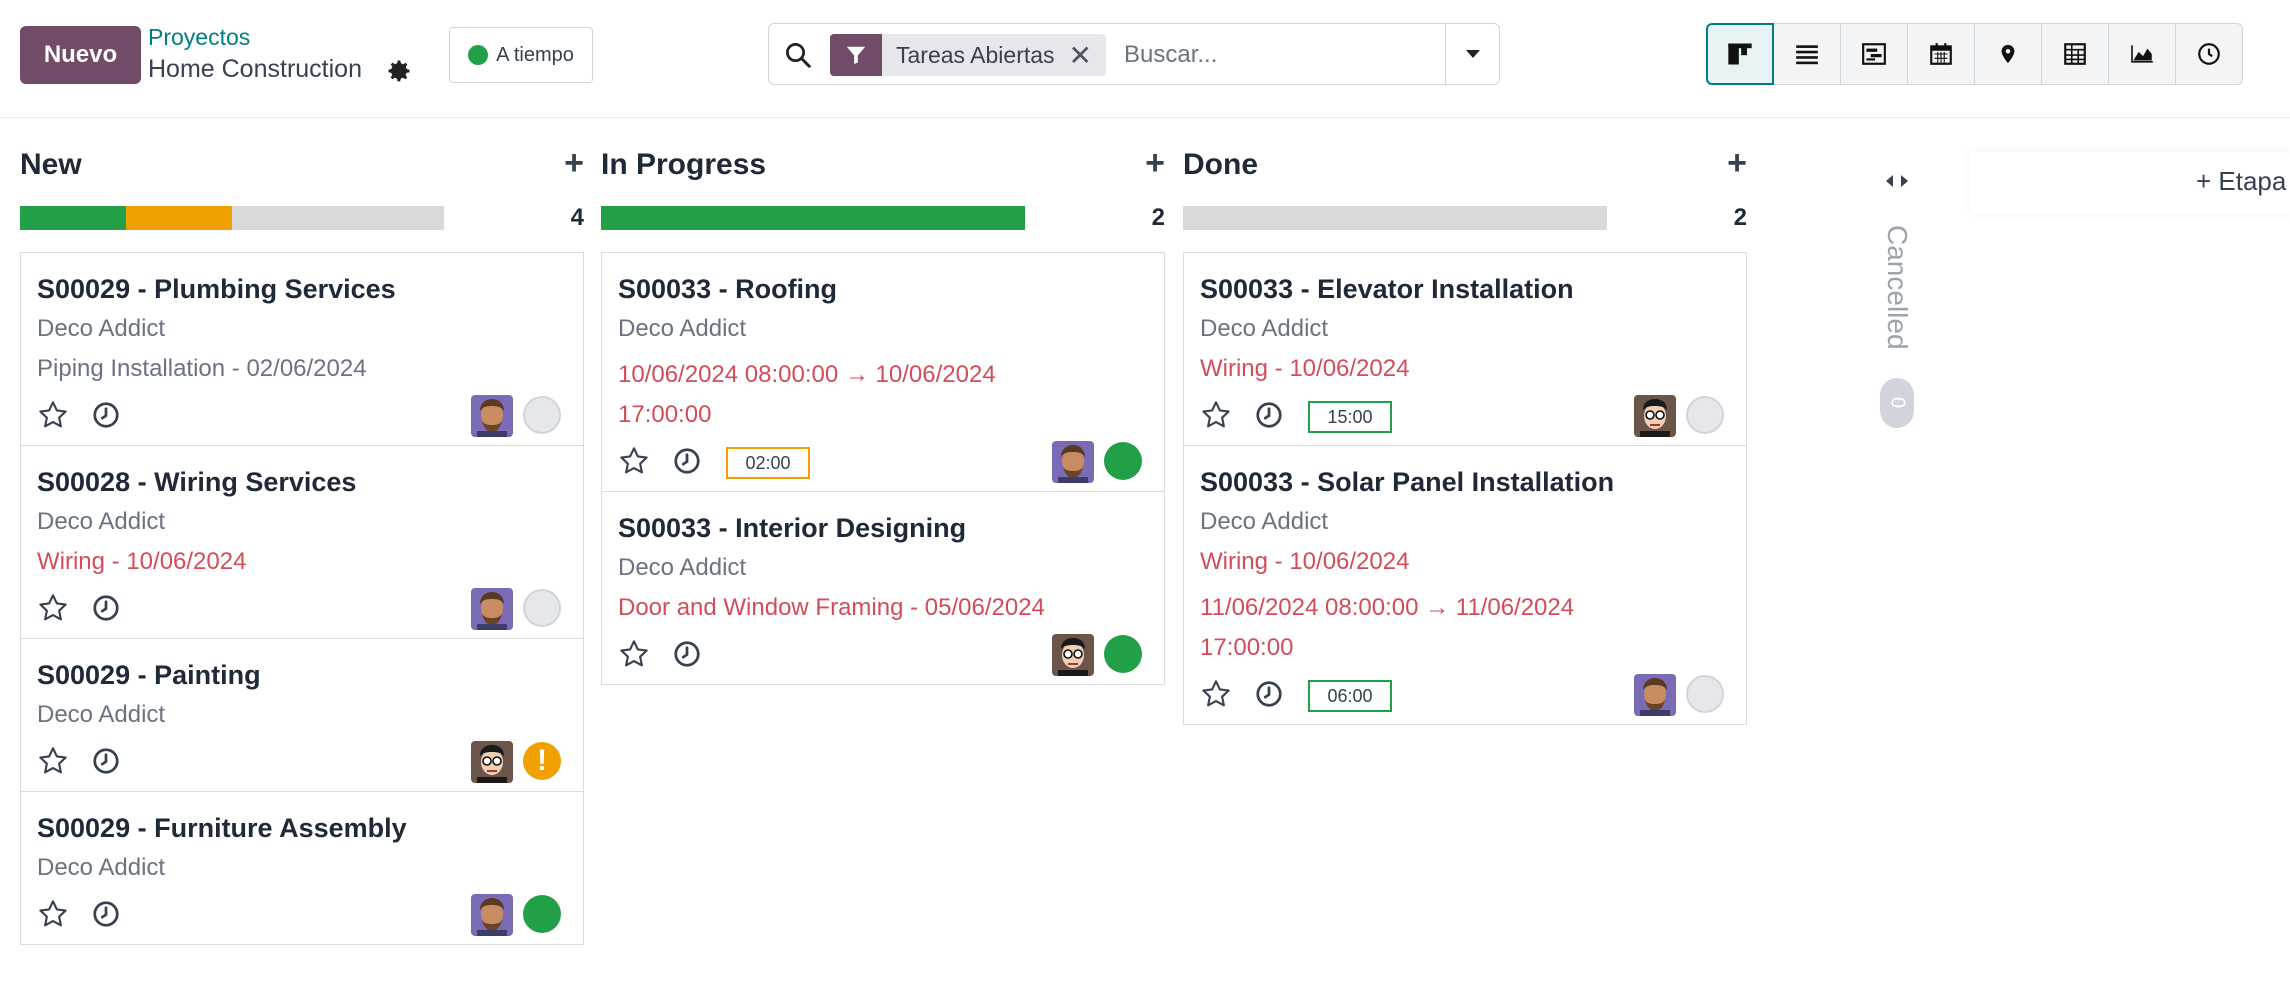 The height and width of the screenshot is (1003, 2290). Describe the element at coordinates (1465, 696) in the screenshot. I see `card-footer: 06:00` at that location.